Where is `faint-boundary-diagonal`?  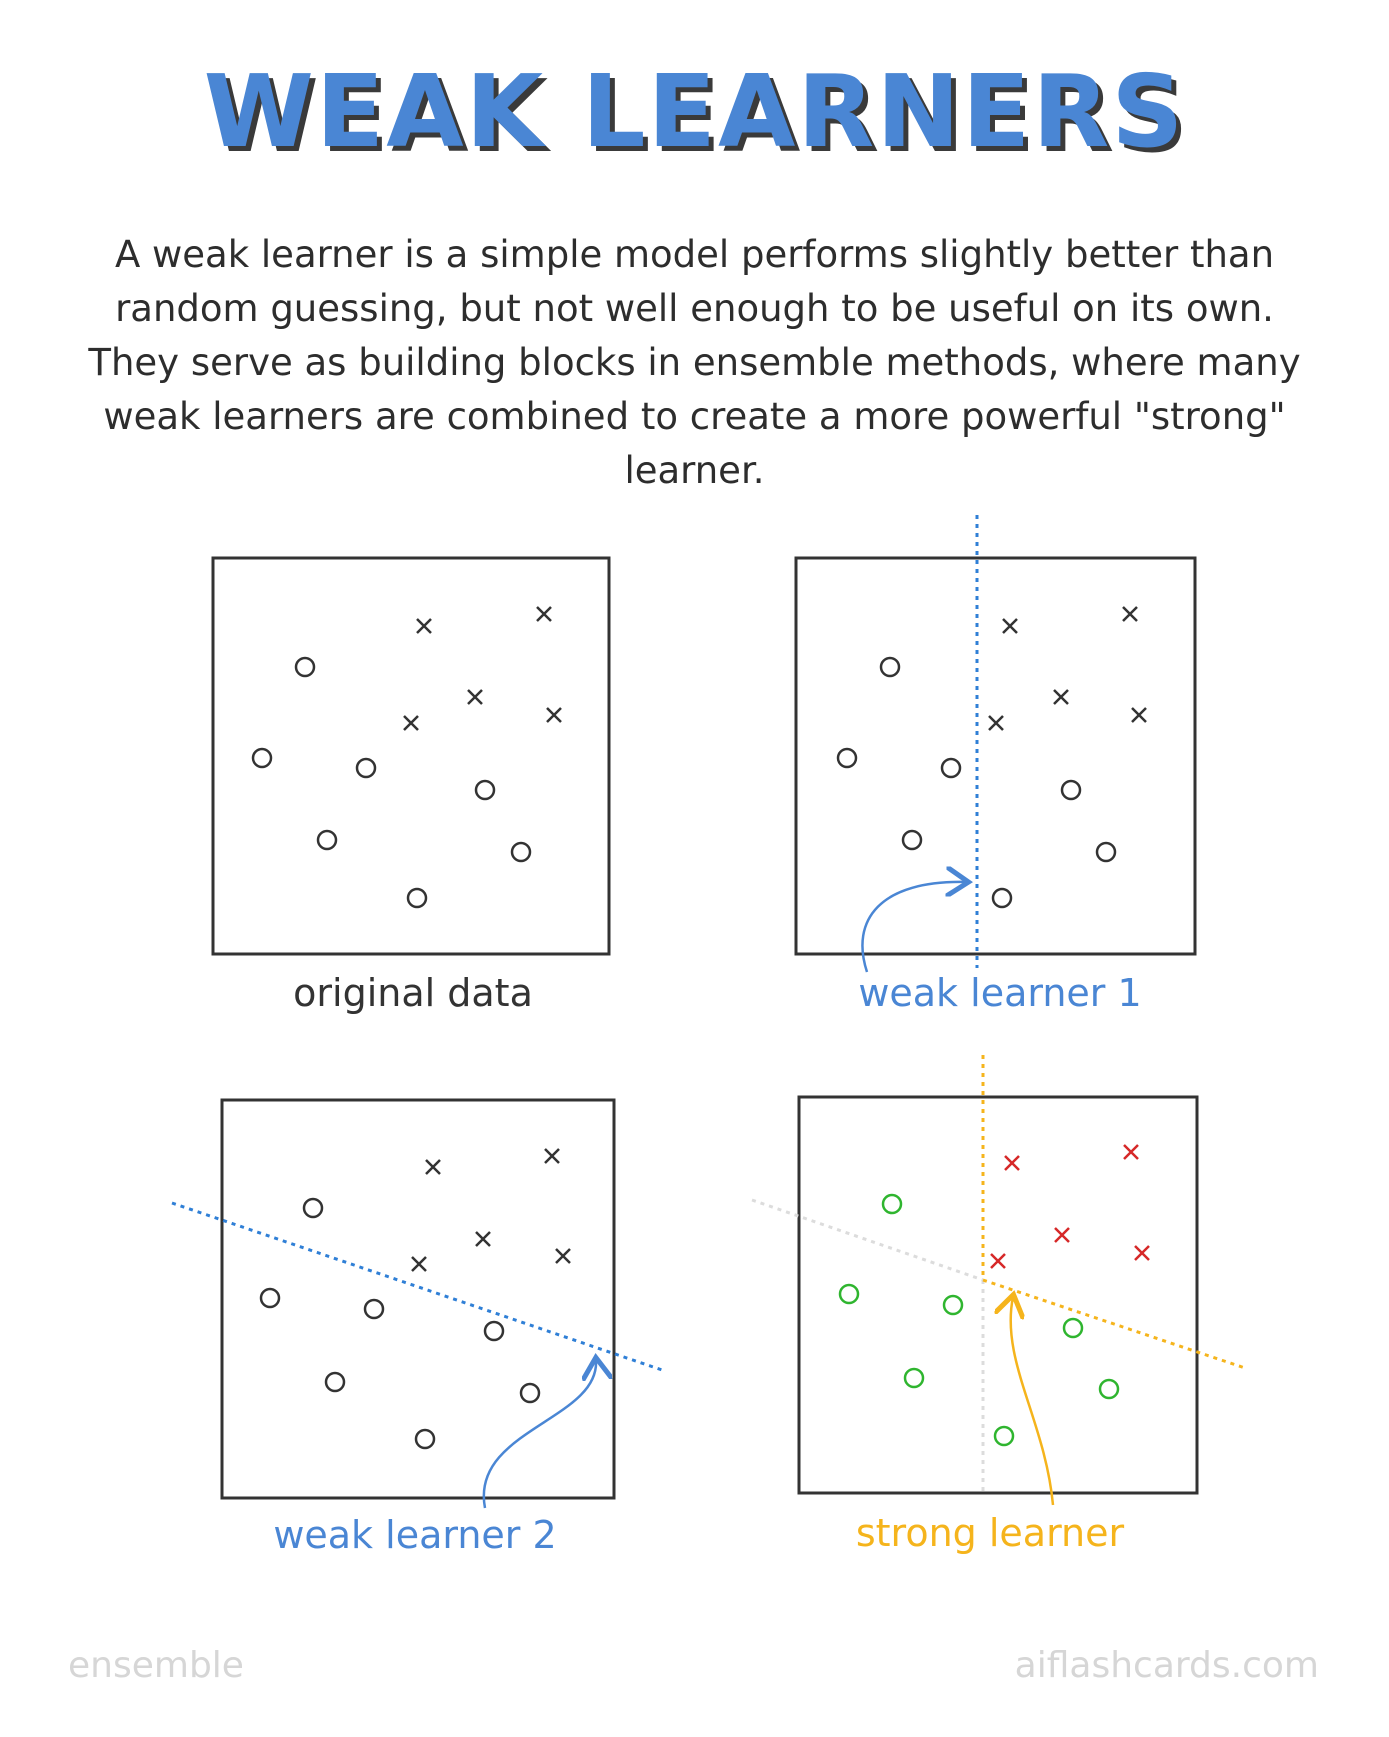
faint-boundary-diagonal is located at coordinates (867, 1240).